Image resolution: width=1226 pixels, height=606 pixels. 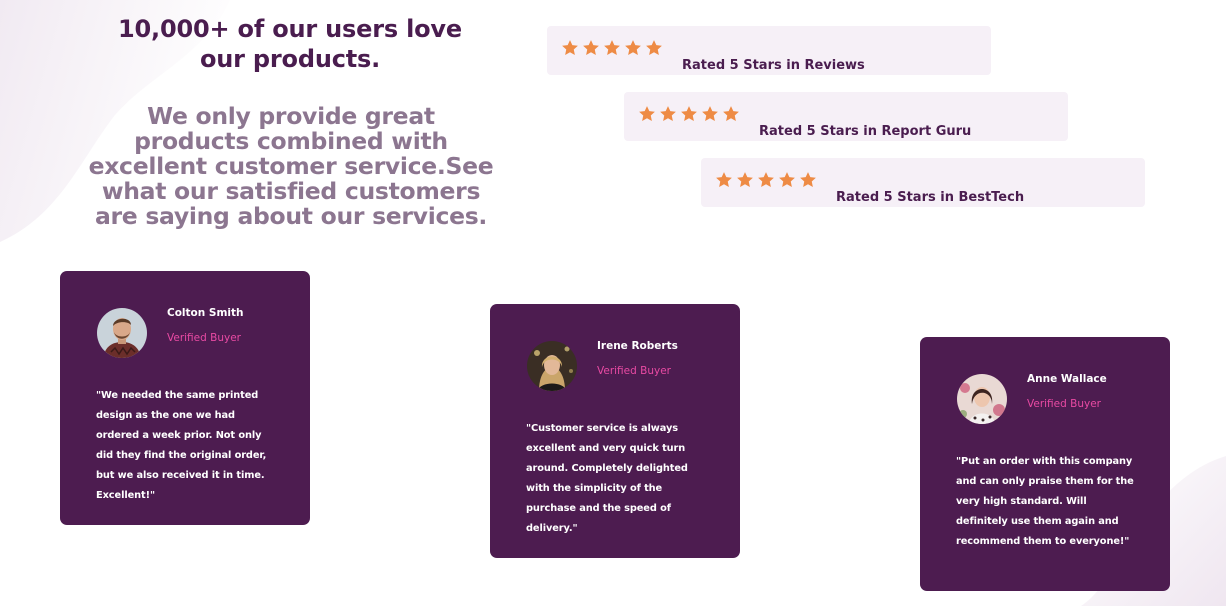 I want to click on rating-box-reviews: Rated 5 Stars in Reviews, so click(x=769, y=50).